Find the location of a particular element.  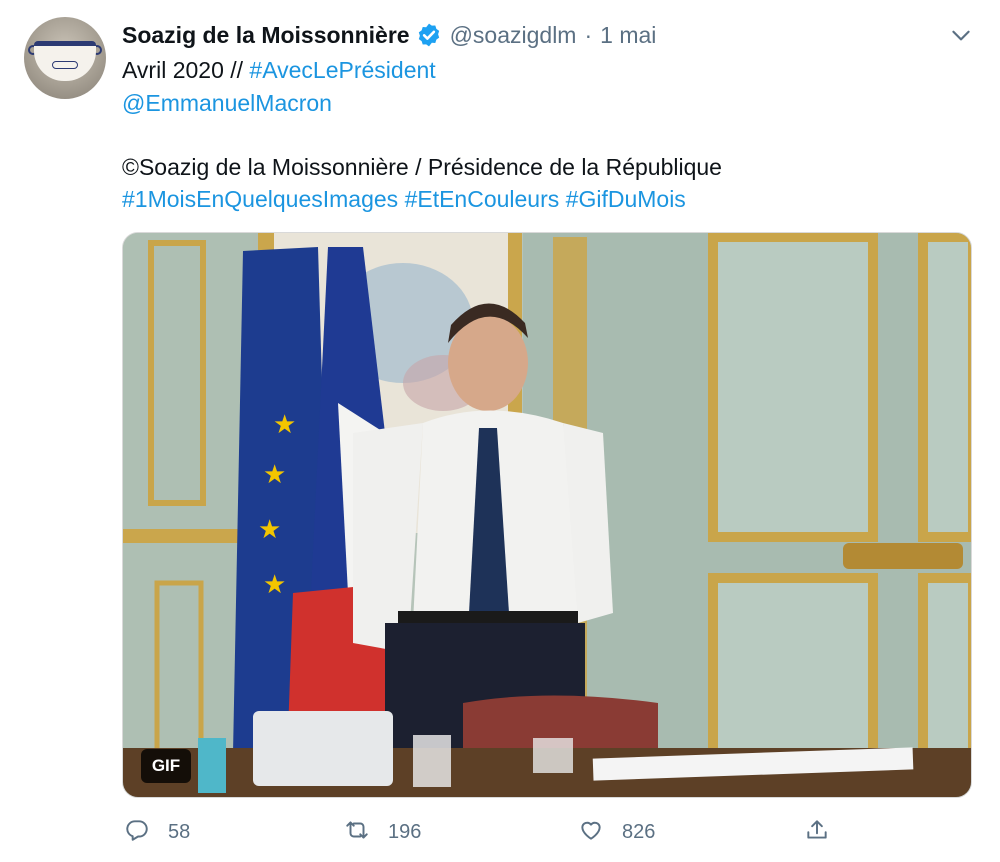

mention-link: @EmmanuelMacron is located at coordinates (227, 103).